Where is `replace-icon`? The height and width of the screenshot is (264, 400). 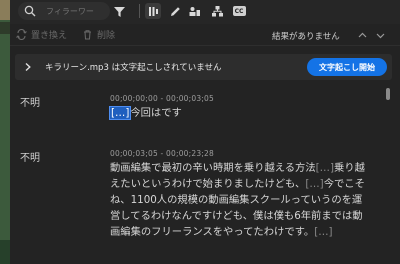 replace-icon is located at coordinates (21, 34).